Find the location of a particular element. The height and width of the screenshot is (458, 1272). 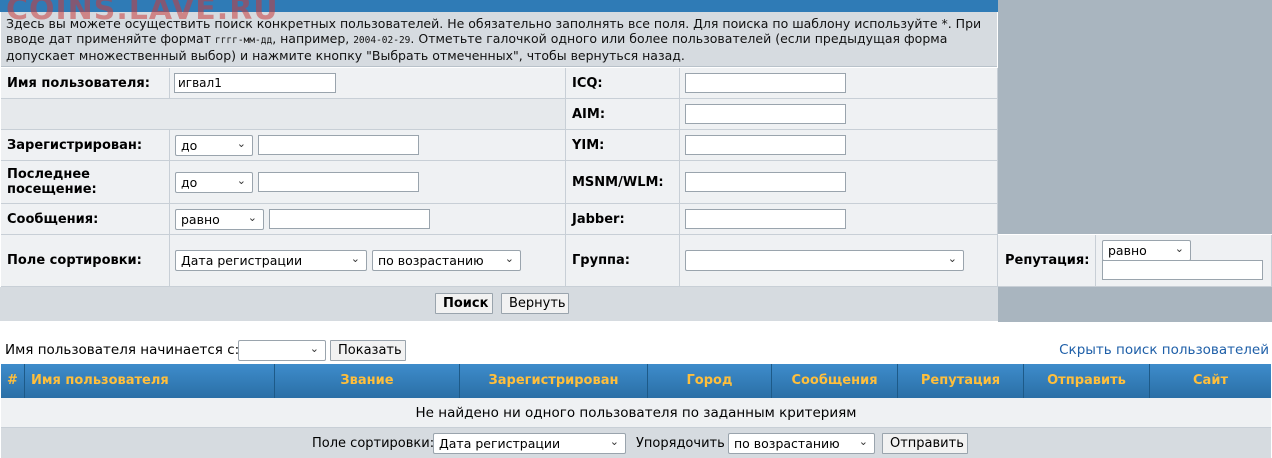

bottom-order-label: Упорядочить is located at coordinates (680, 443).